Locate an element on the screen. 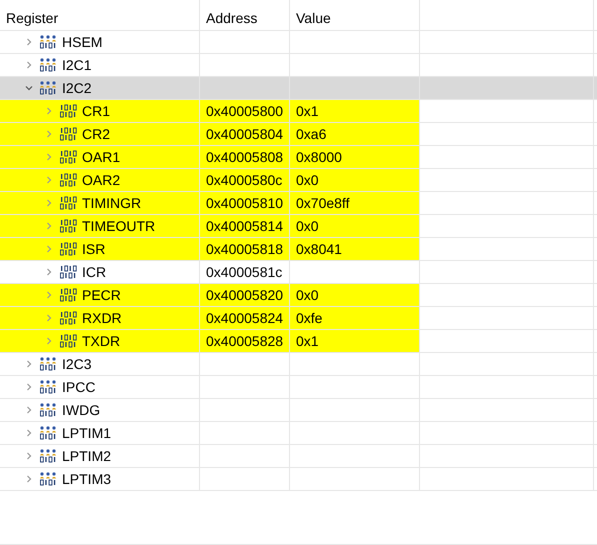  register-name: OAR2 is located at coordinates (101, 180).